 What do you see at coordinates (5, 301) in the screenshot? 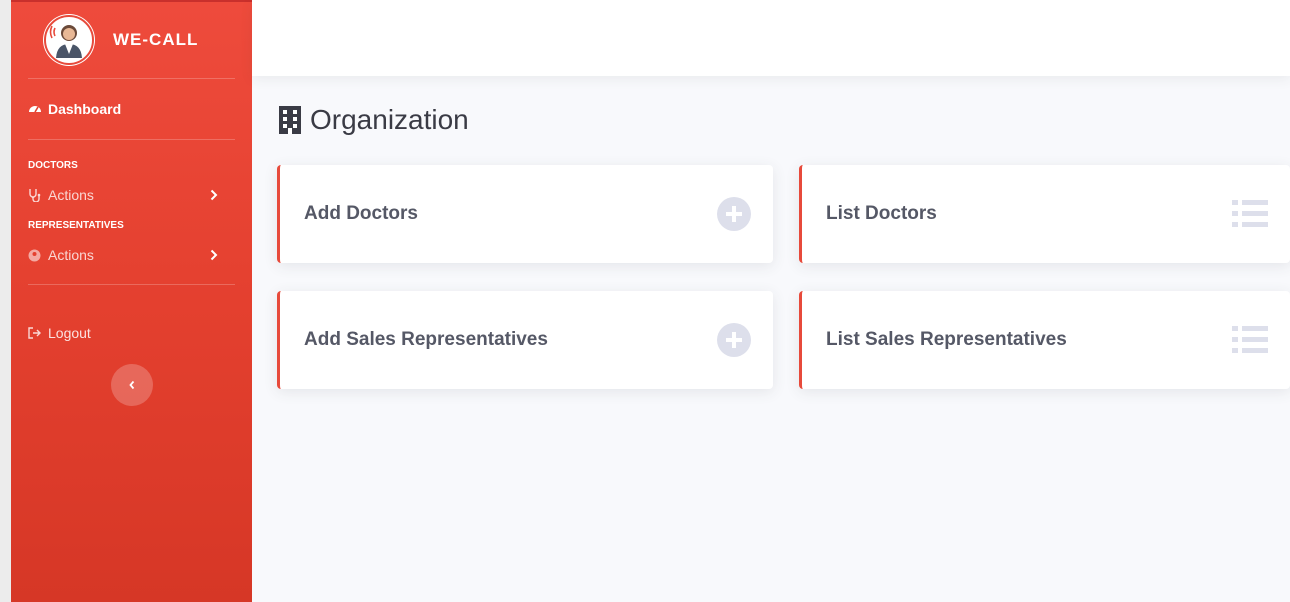
I see `window-edge` at bounding box center [5, 301].